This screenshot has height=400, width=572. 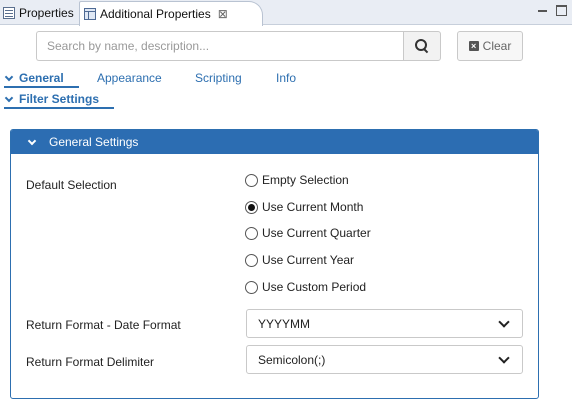 What do you see at coordinates (41, 87) in the screenshot?
I see `tab-general-underline` at bounding box center [41, 87].